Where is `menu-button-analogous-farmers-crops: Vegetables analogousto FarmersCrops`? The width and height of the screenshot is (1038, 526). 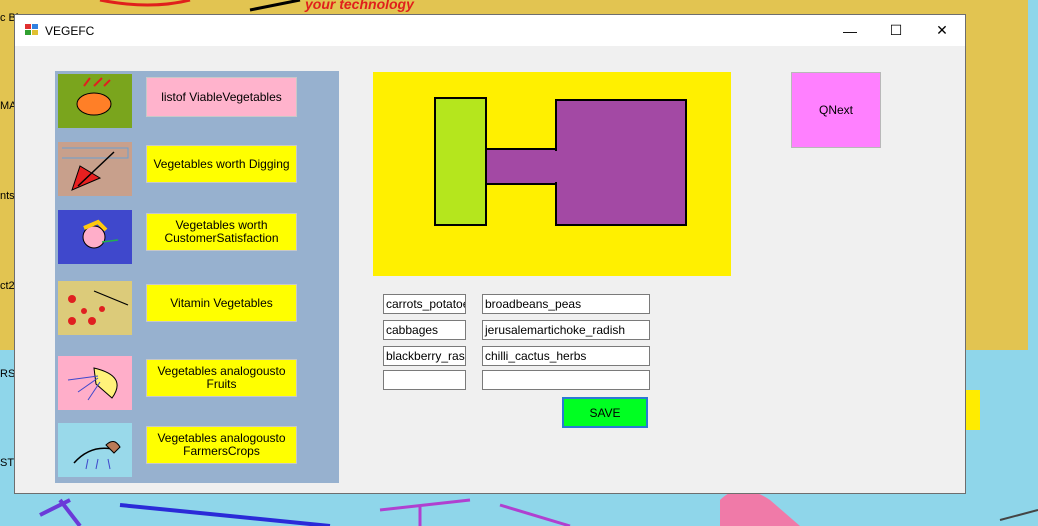 menu-button-analogous-farmers-crops: Vegetables analogousto FarmersCrops is located at coordinates (221, 445).